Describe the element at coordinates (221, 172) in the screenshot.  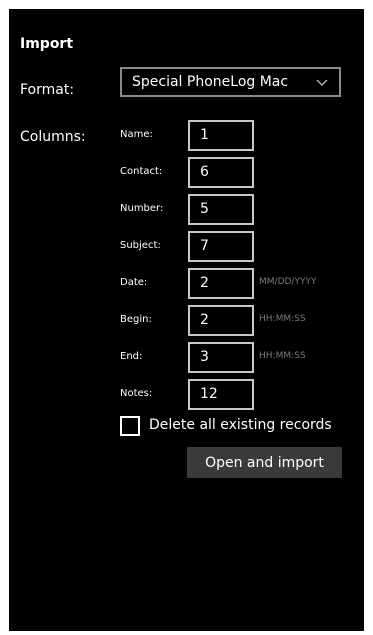
I see `contact-column-input: 6` at that location.